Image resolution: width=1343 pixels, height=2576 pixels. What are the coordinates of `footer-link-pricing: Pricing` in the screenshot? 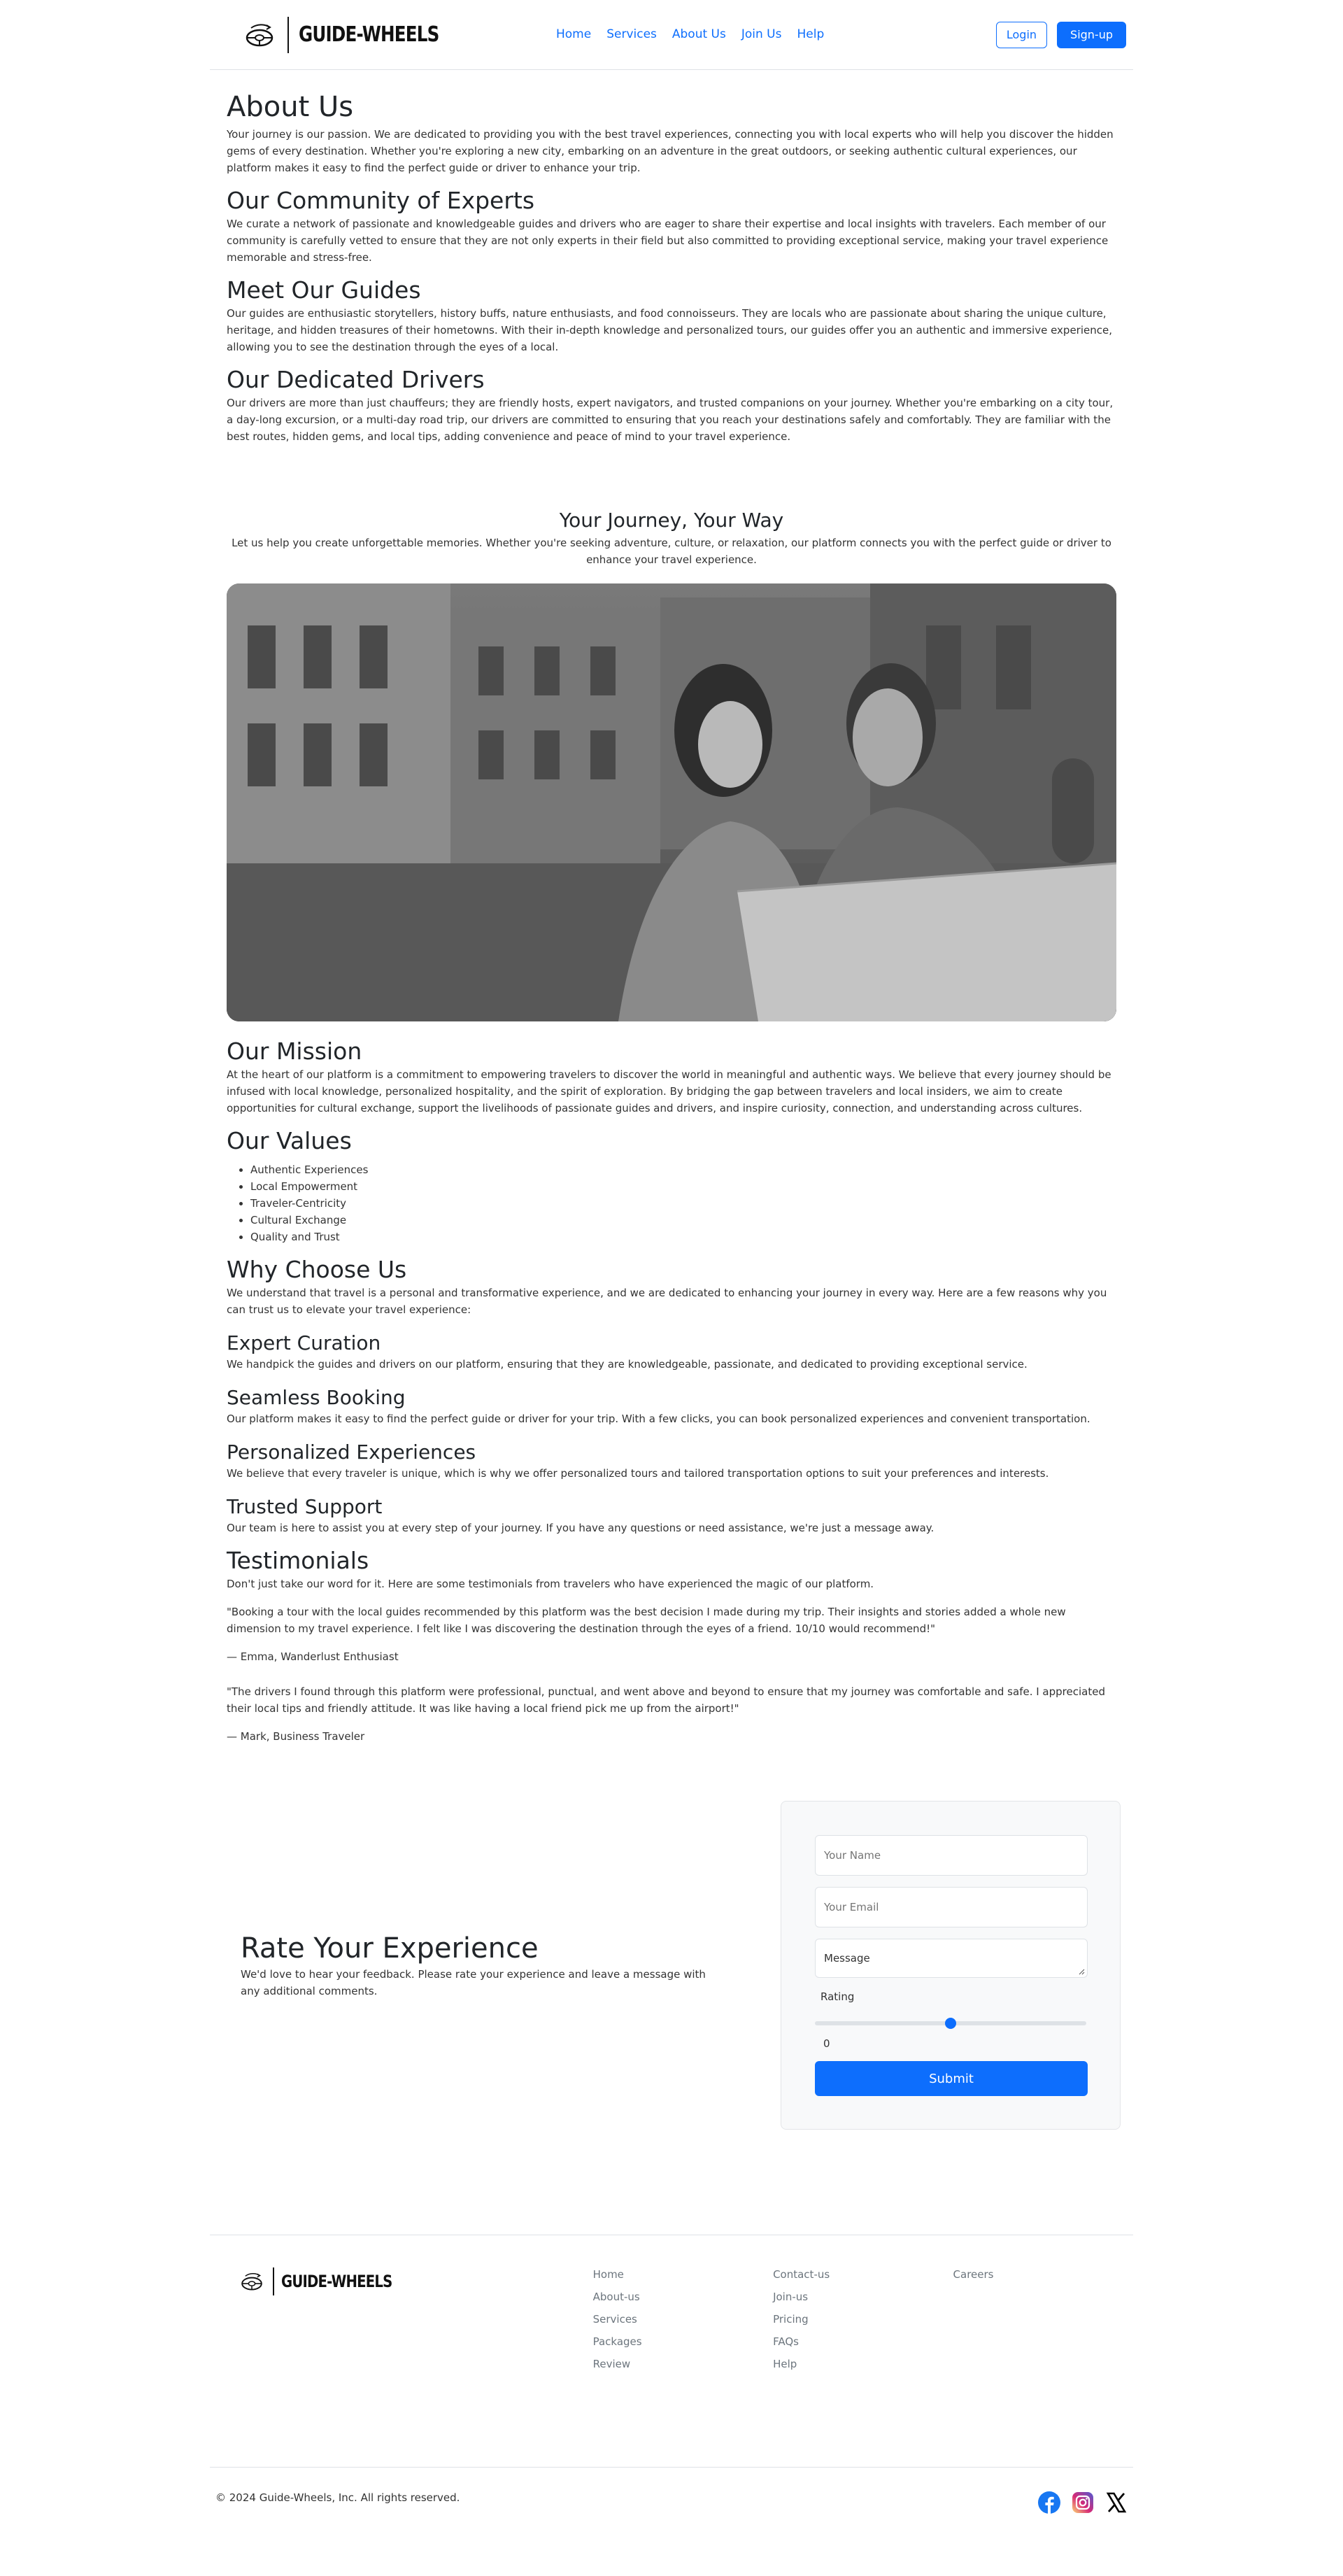 It's located at (863, 2319).